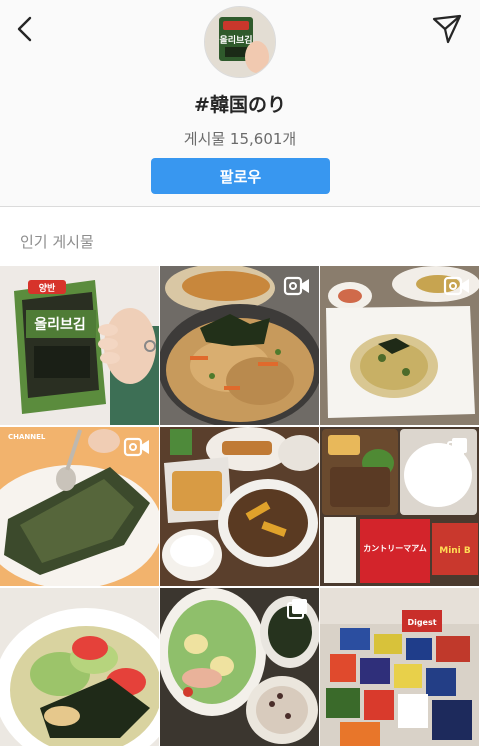 Image resolution: width=480 pixels, height=746 pixels. I want to click on snack-haul-photo: Digest, so click(399, 667).